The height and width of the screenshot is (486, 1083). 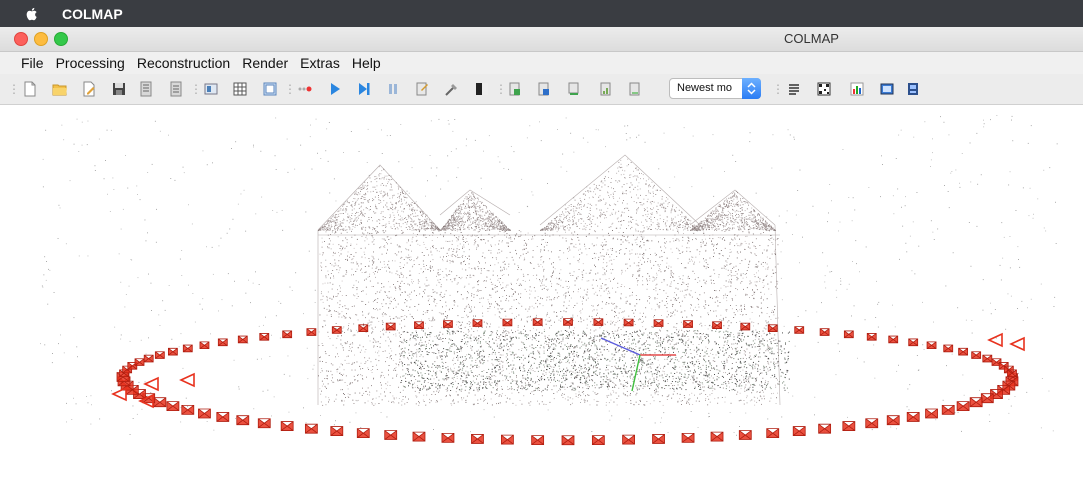 I want to click on grab-image-icon, so click(x=887, y=89).